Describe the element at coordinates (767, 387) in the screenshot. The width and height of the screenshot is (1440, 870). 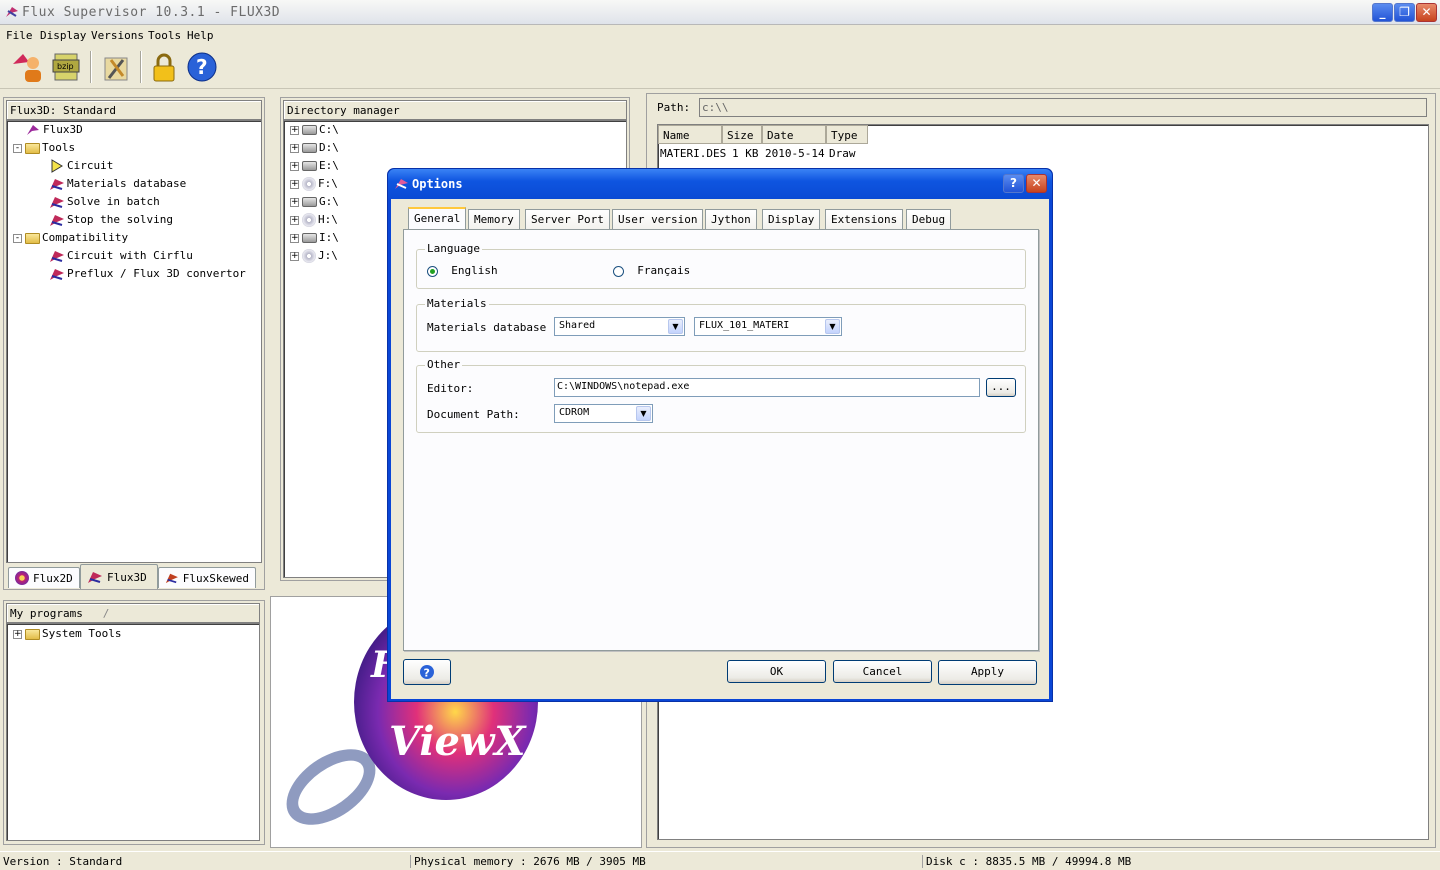
I see `editor-input: C:\WINDOWS\notepad.exe` at that location.